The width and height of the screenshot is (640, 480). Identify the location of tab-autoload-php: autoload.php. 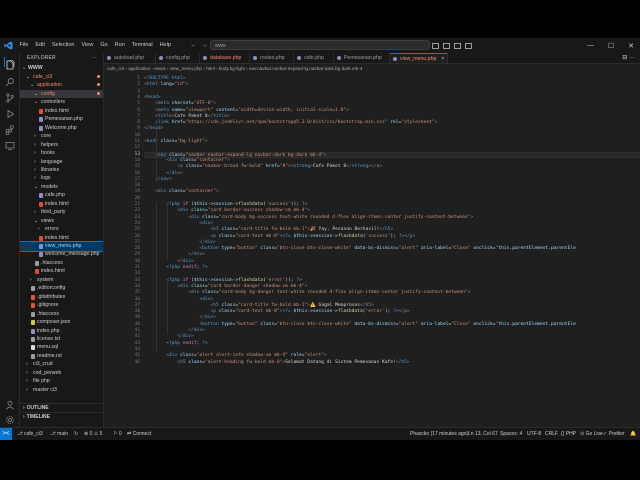
(130, 58).